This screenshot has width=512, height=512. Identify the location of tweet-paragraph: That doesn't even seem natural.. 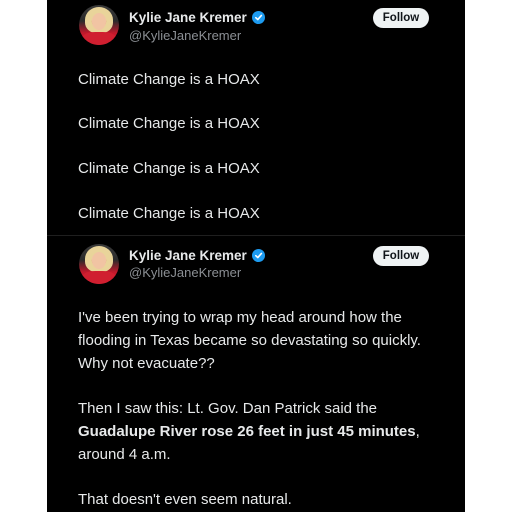
(185, 499).